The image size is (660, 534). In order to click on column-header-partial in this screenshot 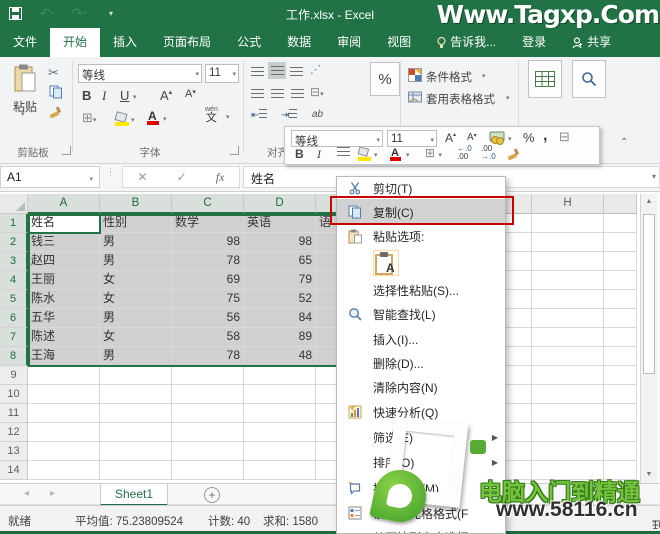, I will do `click(620, 204)`.